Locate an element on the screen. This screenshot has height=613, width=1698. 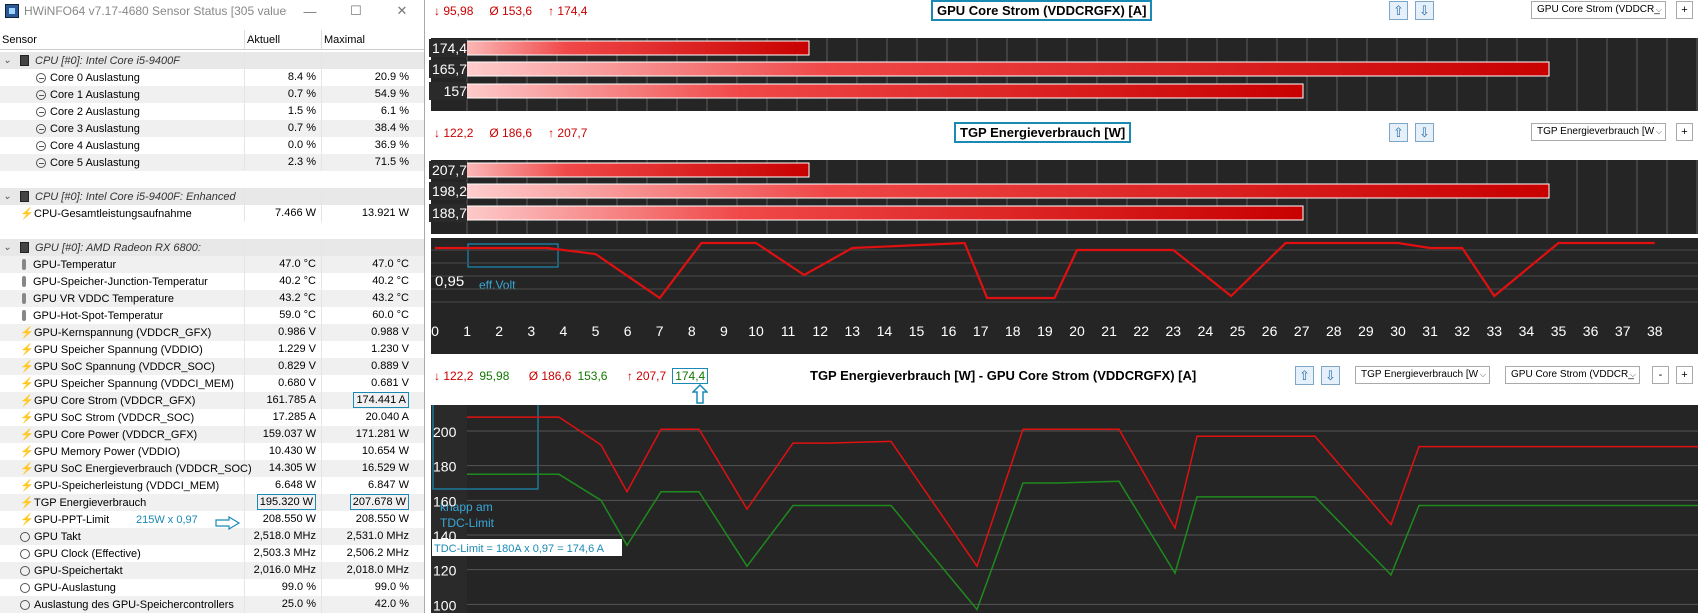
graph1-add-button: + is located at coordinates (1684, 10).